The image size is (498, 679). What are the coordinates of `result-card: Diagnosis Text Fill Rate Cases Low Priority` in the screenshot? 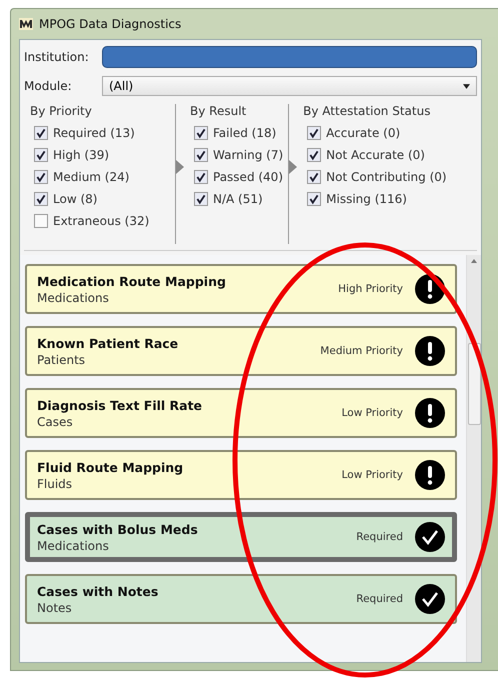 It's located at (241, 413).